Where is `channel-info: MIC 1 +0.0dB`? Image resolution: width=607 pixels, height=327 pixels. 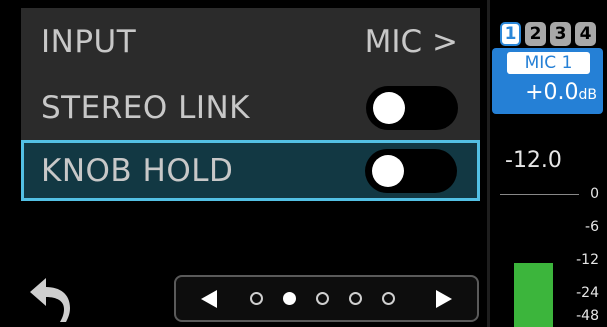
channel-info: MIC 1 +0.0dB is located at coordinates (547, 81).